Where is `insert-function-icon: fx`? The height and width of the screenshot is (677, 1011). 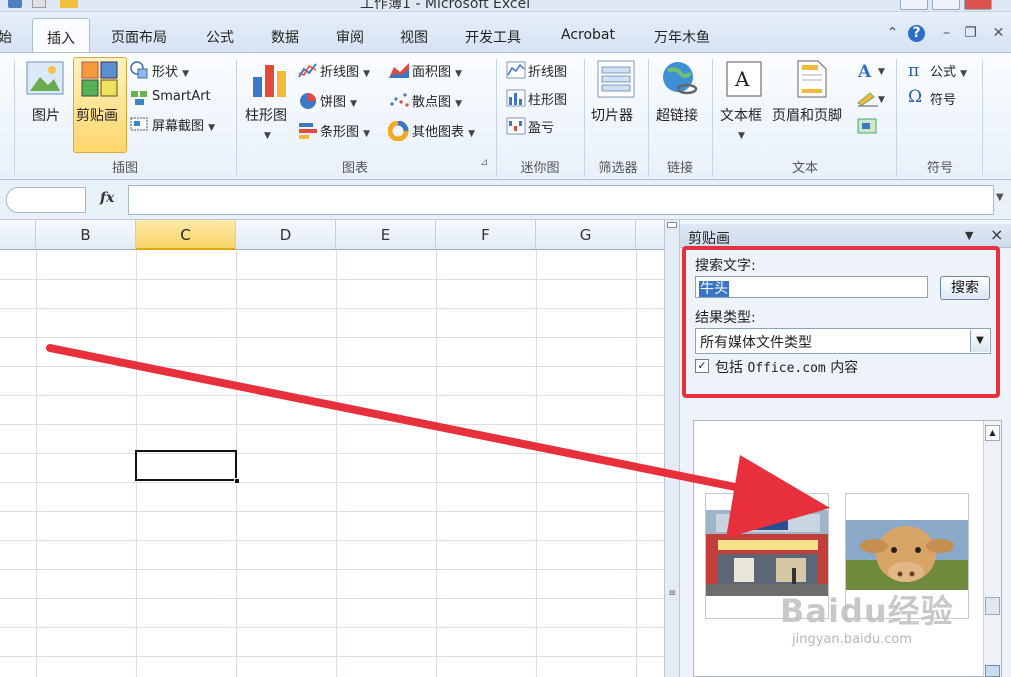
insert-function-icon: fx is located at coordinates (107, 198).